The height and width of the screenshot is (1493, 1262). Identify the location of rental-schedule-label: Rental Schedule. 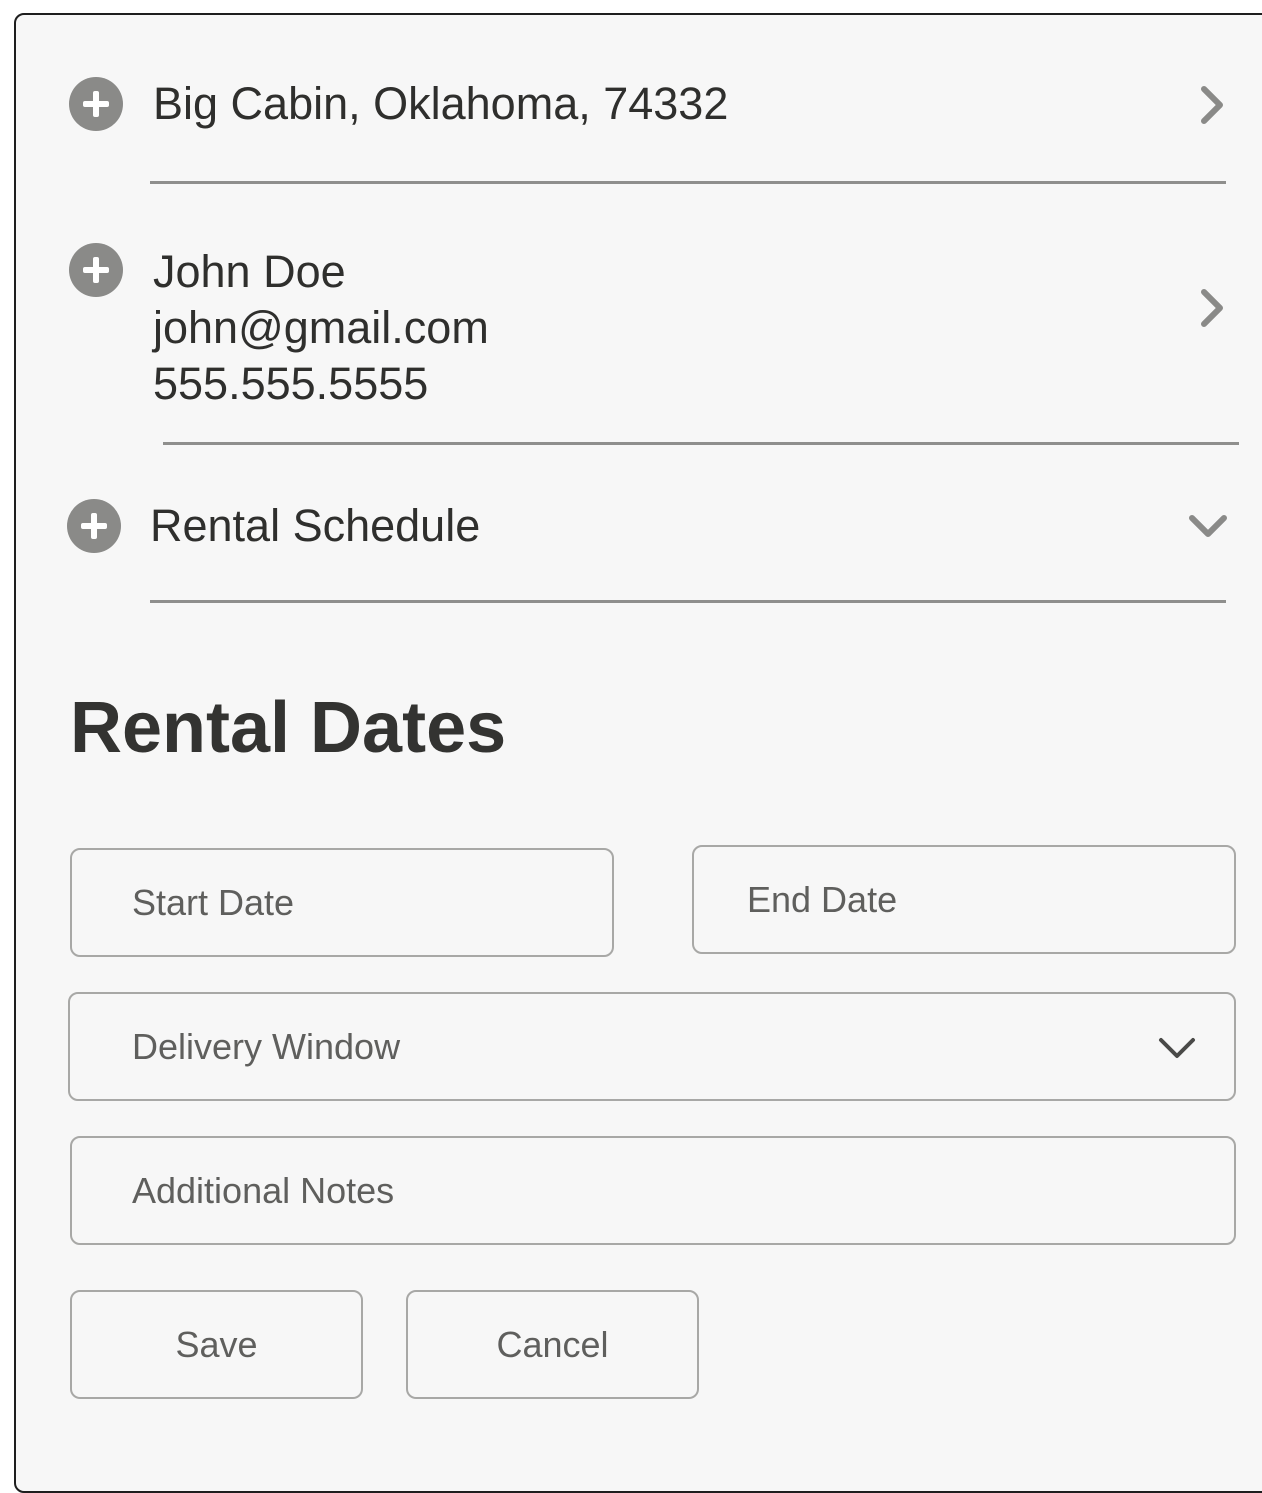
(315, 525).